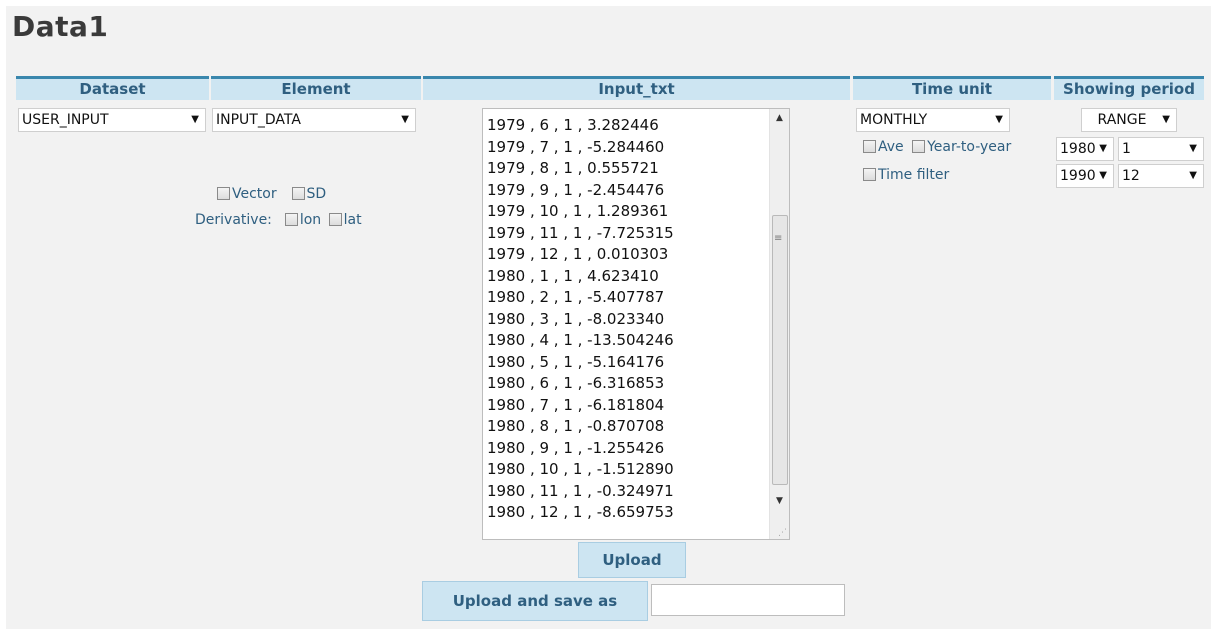 The width and height of the screenshot is (1211, 629). What do you see at coordinates (578, 254) in the screenshot?
I see `input-txt-line: 1979 , 12 , 1 , 0.010303` at bounding box center [578, 254].